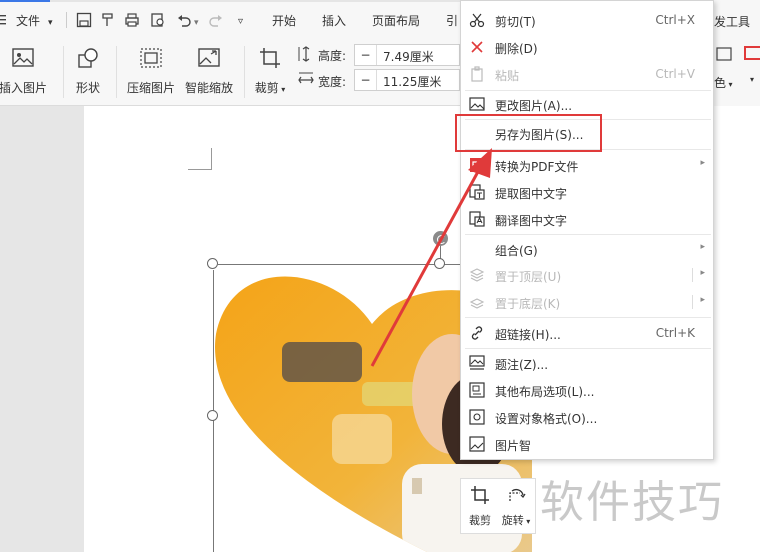 This screenshot has width=760, height=552. What do you see at coordinates (587, 74) in the screenshot?
I see `menu-item-paste: 粘贴 Ctrl+V` at bounding box center [587, 74].